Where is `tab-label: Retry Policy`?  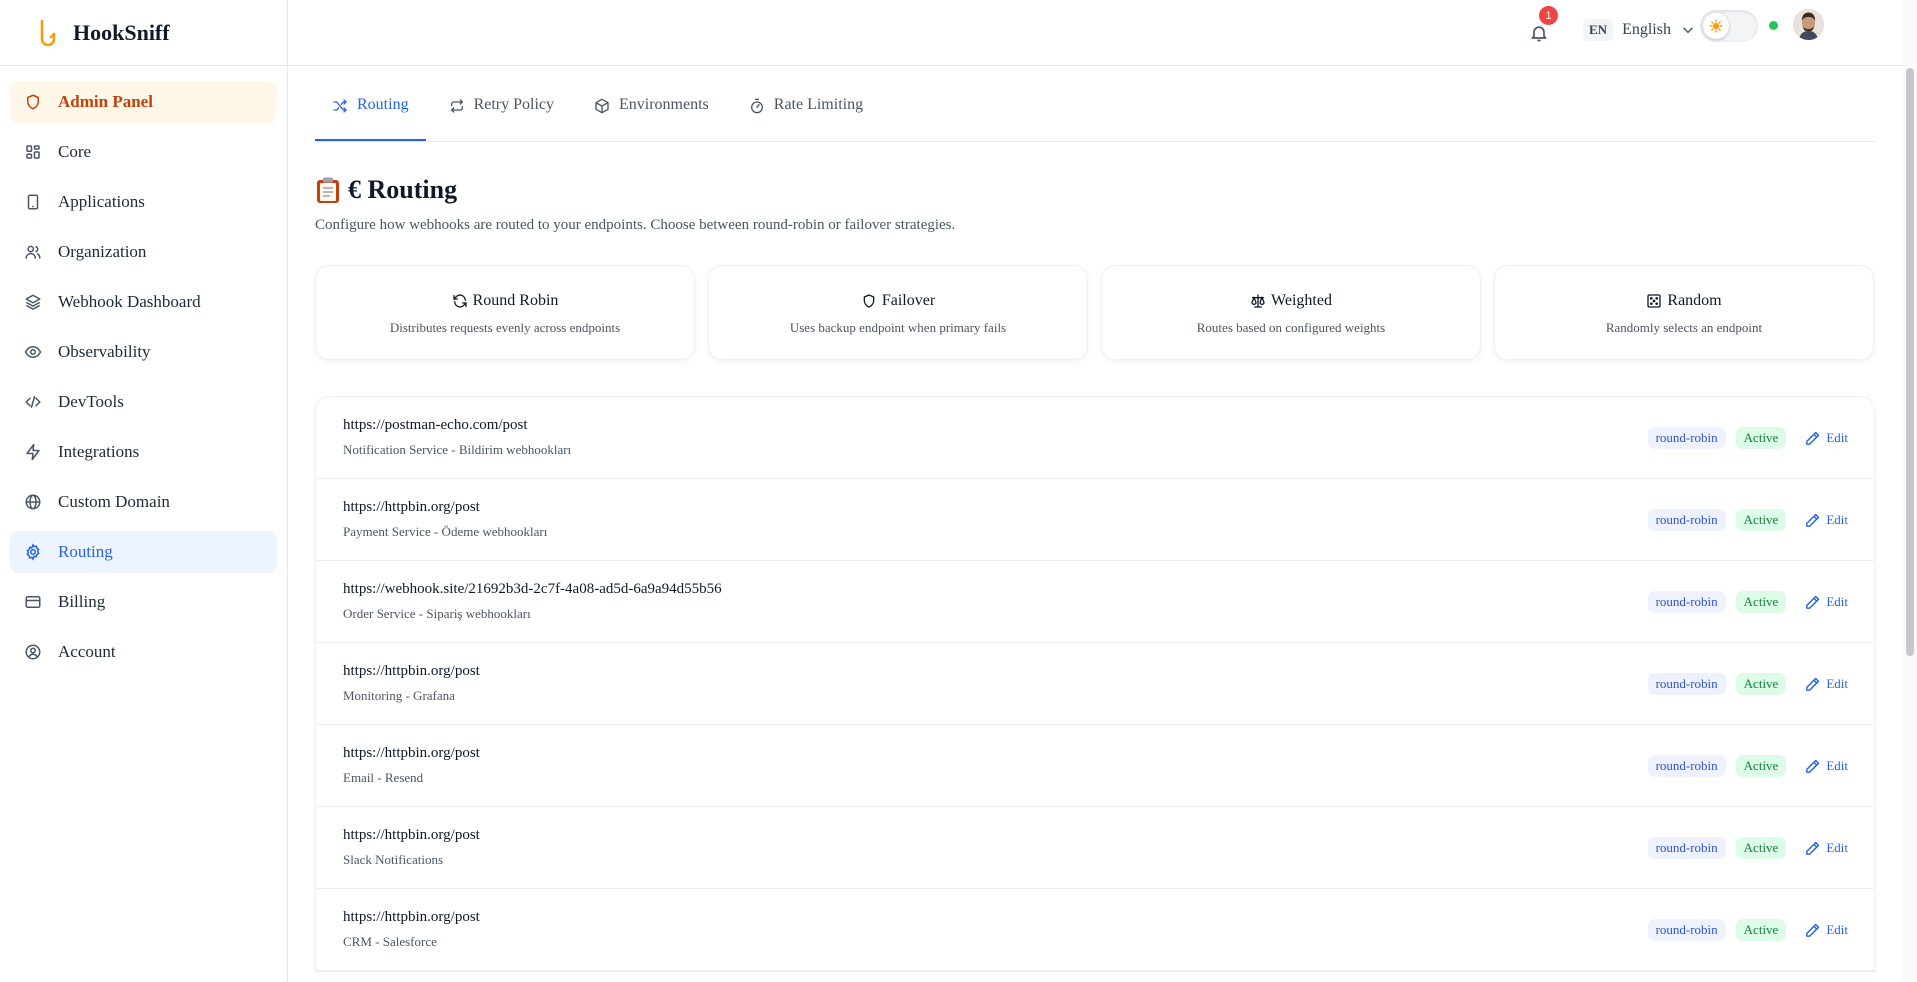
tab-label: Retry Policy is located at coordinates (513, 104).